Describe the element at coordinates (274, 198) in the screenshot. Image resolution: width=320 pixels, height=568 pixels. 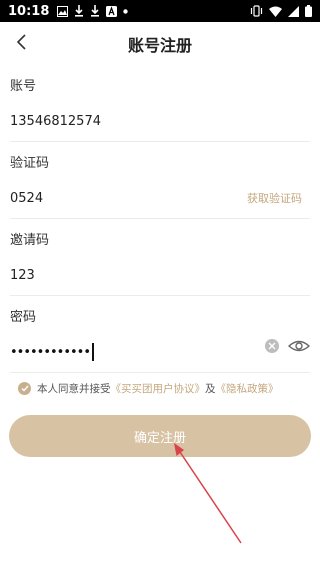
I see `get-code-button: 获取验证码` at that location.